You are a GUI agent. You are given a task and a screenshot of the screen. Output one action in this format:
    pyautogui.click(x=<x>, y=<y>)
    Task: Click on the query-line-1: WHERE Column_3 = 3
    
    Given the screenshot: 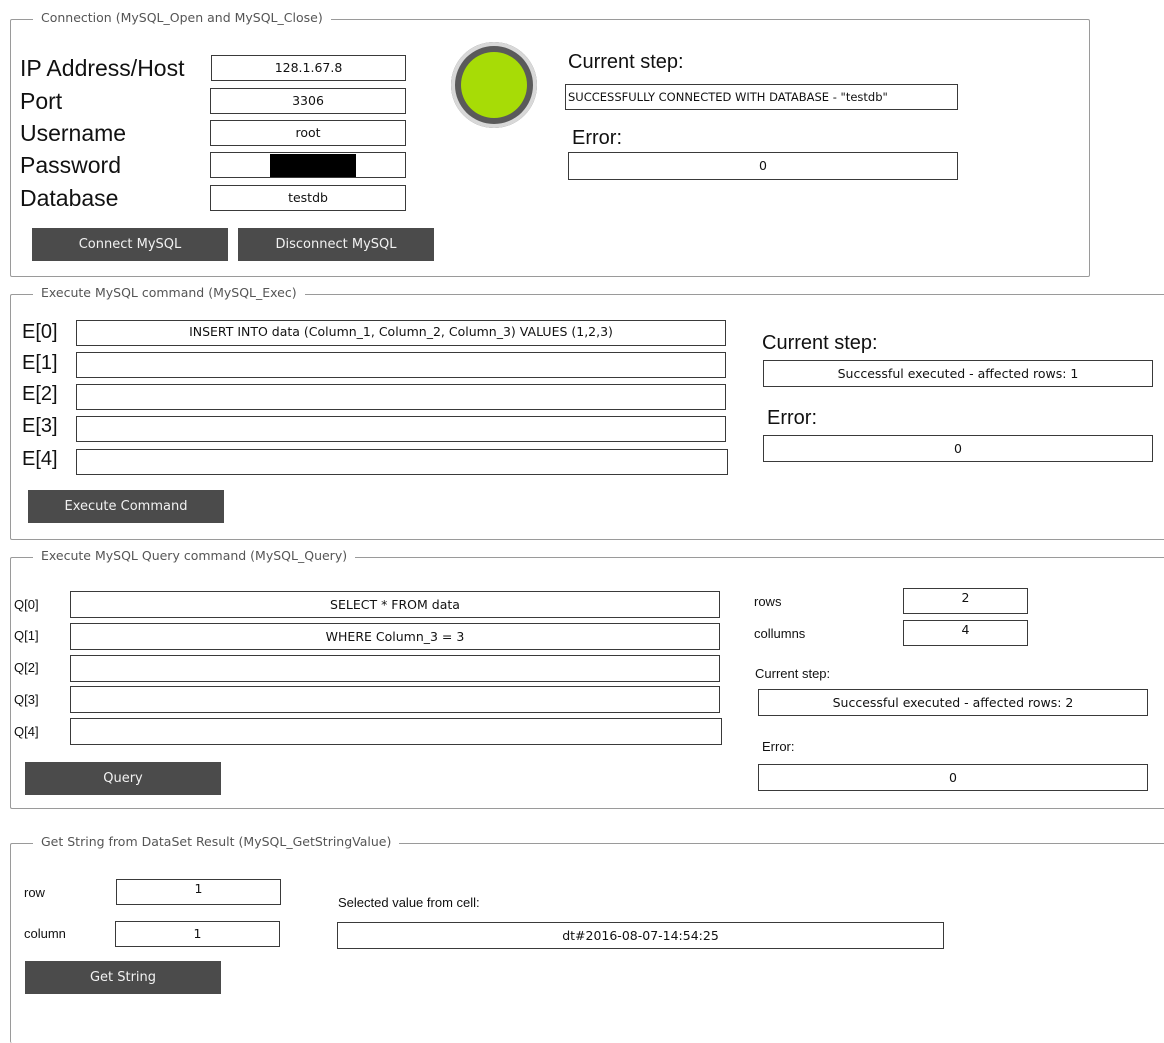 What is the action you would take?
    pyautogui.click(x=395, y=636)
    